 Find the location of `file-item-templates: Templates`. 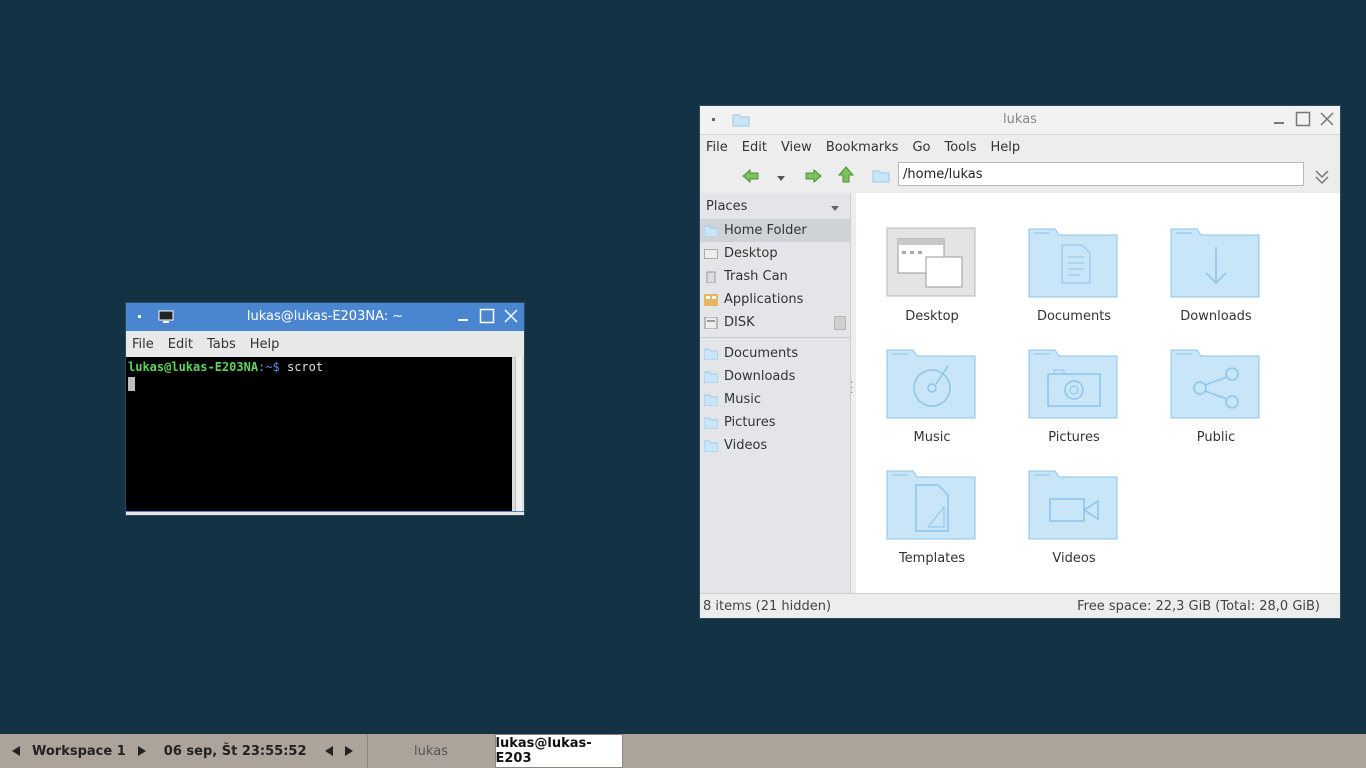

file-item-templates: Templates is located at coordinates (932, 517).